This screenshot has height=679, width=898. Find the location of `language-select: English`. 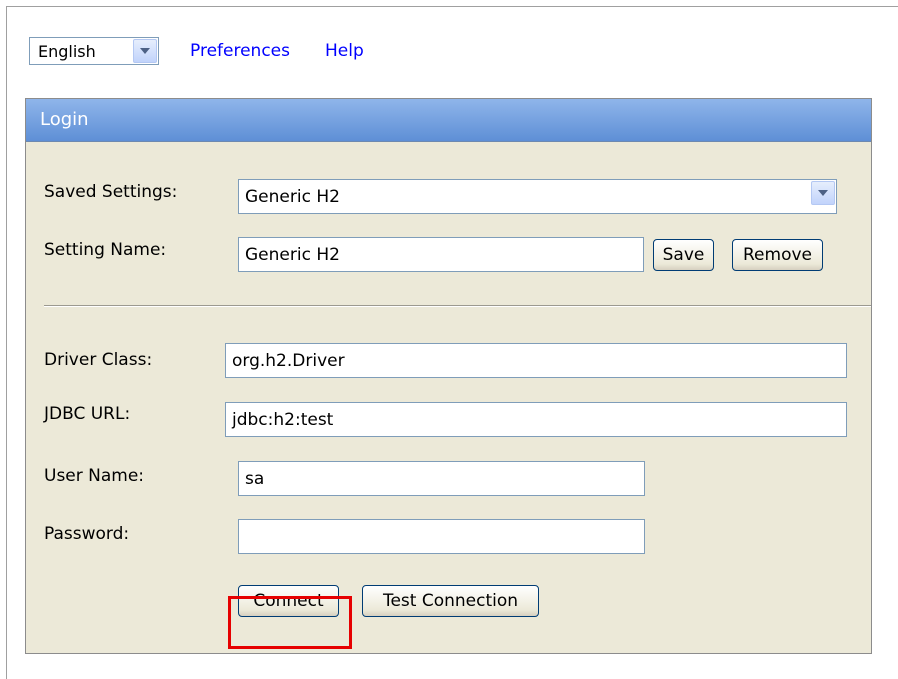

language-select: English is located at coordinates (94, 51).